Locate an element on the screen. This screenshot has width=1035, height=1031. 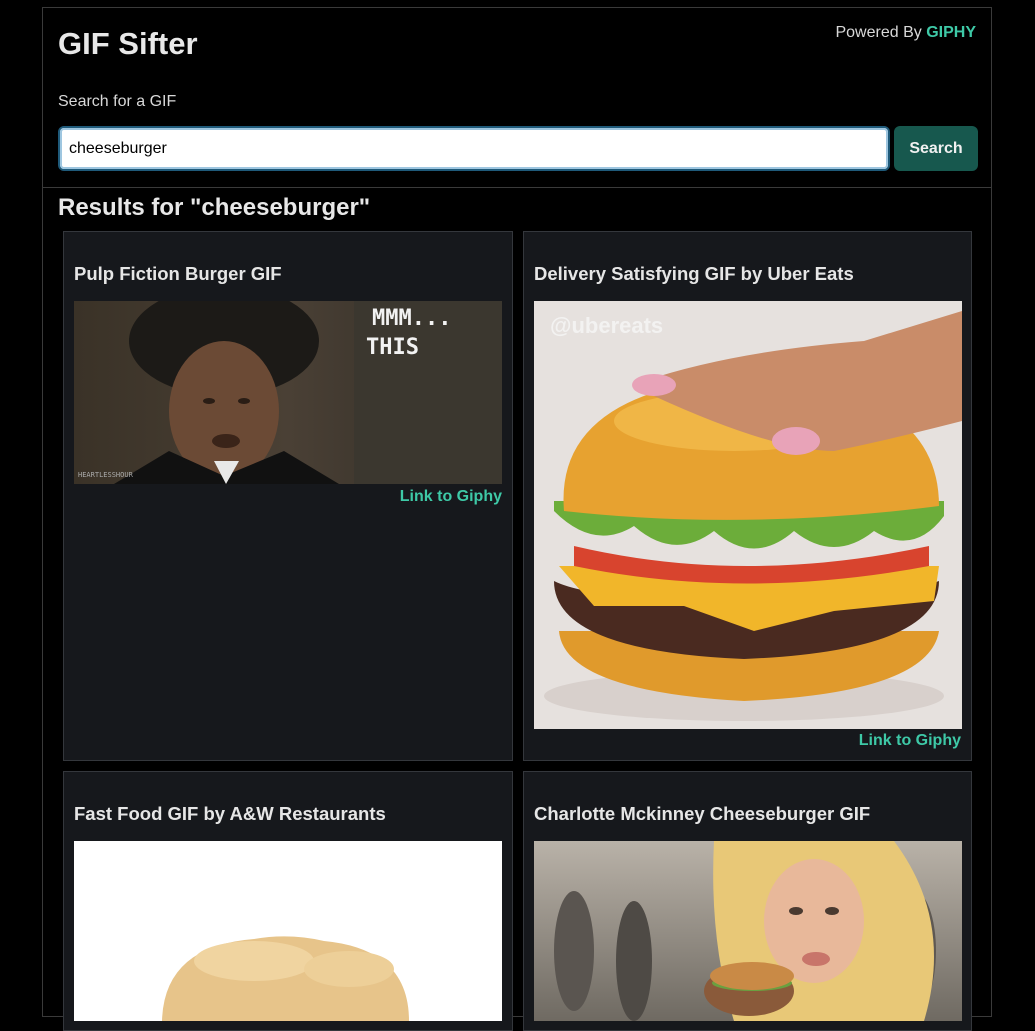
search-button: Search is located at coordinates (936, 148).